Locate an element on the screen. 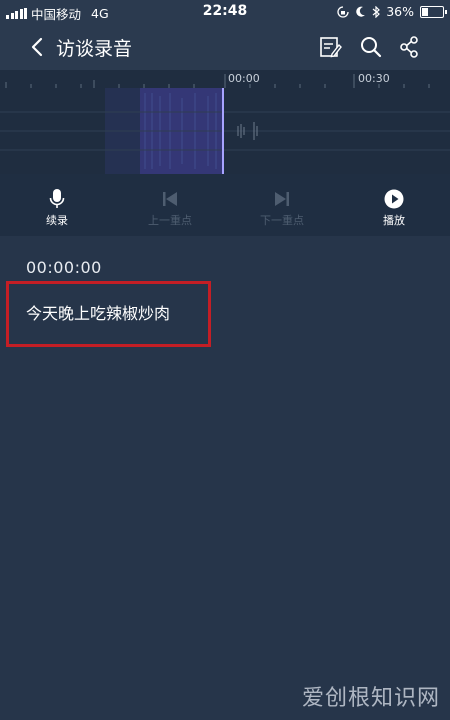 Image resolution: width=450 pixels, height=720 pixels. play-button: 播放 is located at coordinates (394, 208).